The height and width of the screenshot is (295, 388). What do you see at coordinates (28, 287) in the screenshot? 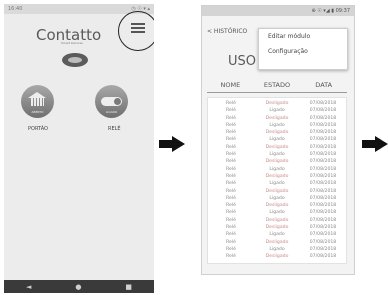
I see `back-nav-button: ◄` at bounding box center [28, 287].